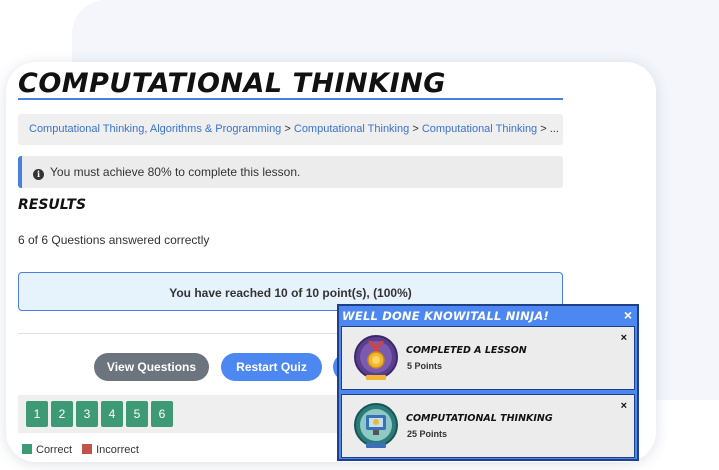 This screenshot has height=470, width=719. What do you see at coordinates (232, 83) in the screenshot?
I see `page-title: COMPUTATIONAL THINKING` at bounding box center [232, 83].